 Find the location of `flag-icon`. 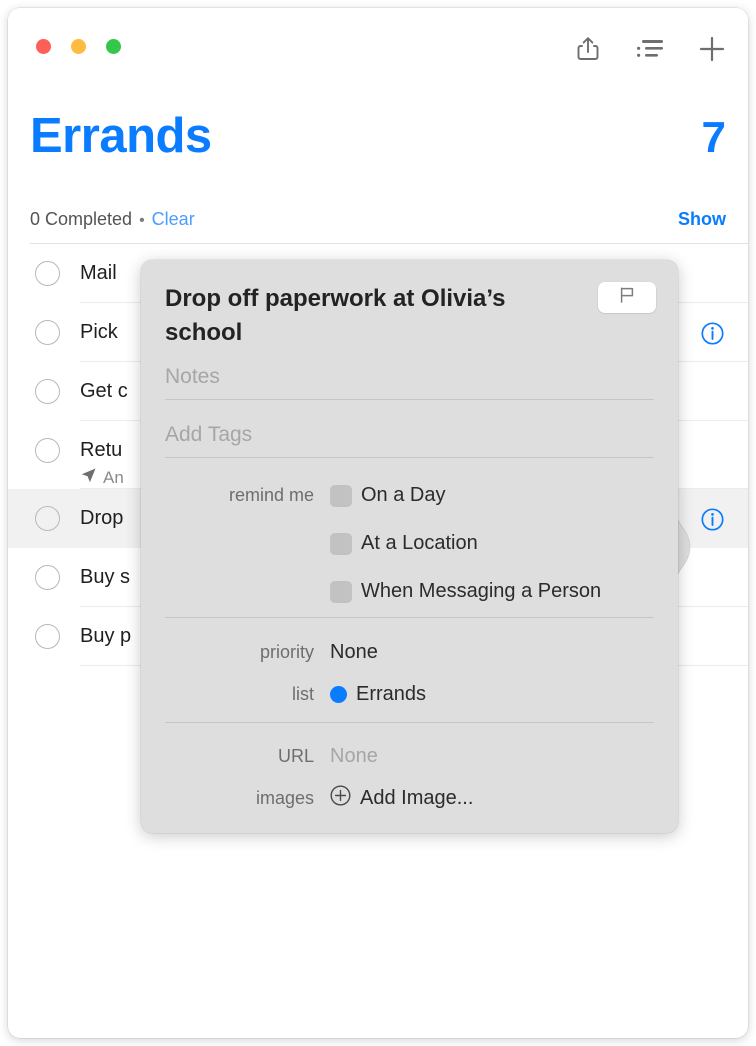

flag-icon is located at coordinates (627, 297).